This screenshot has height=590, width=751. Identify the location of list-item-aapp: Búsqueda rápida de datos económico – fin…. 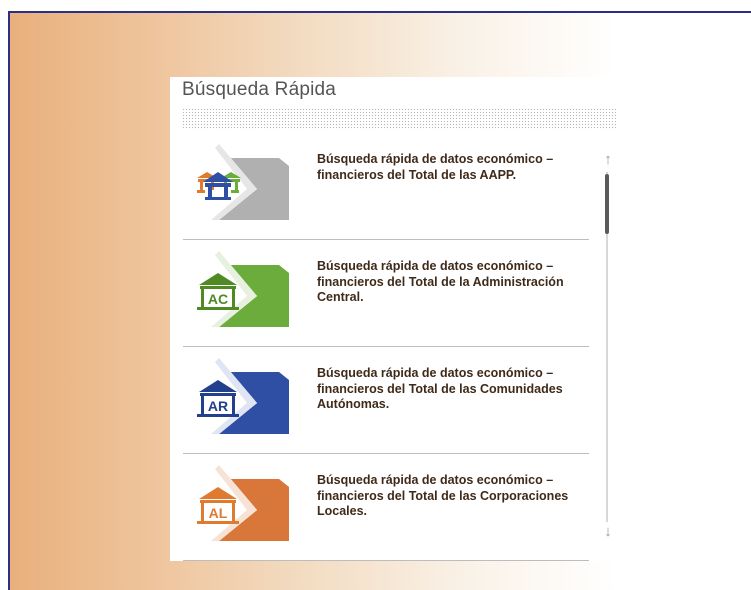
(386, 186).